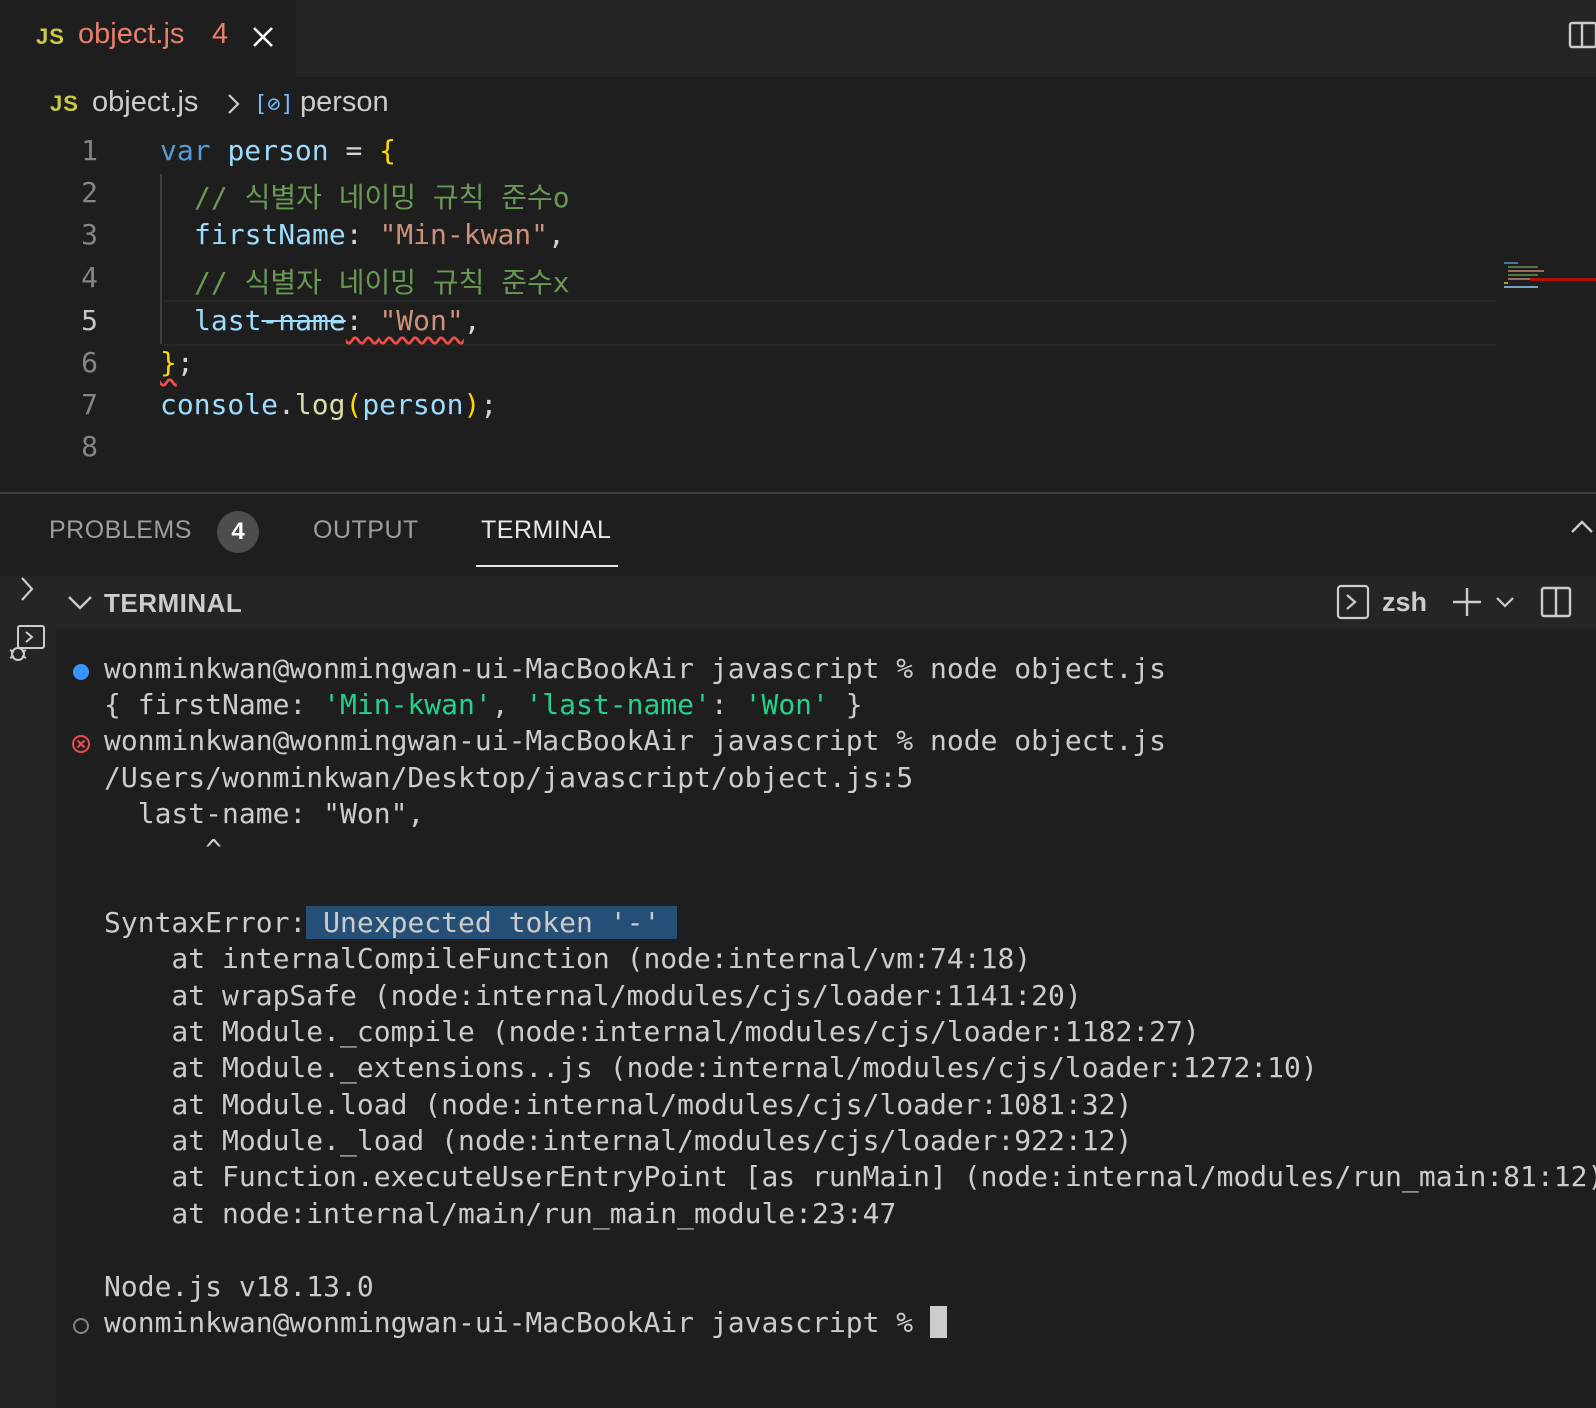  Describe the element at coordinates (120, 530) in the screenshot. I see `tab-problems: PROBLEMS` at that location.